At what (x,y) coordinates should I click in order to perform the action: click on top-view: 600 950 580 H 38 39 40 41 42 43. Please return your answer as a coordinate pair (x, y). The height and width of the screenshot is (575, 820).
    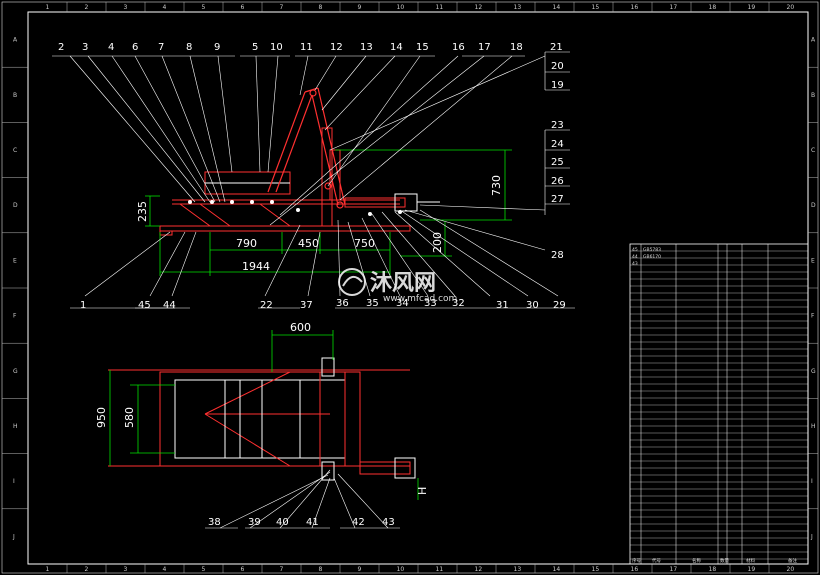
    Looking at the image, I should click on (262, 425).